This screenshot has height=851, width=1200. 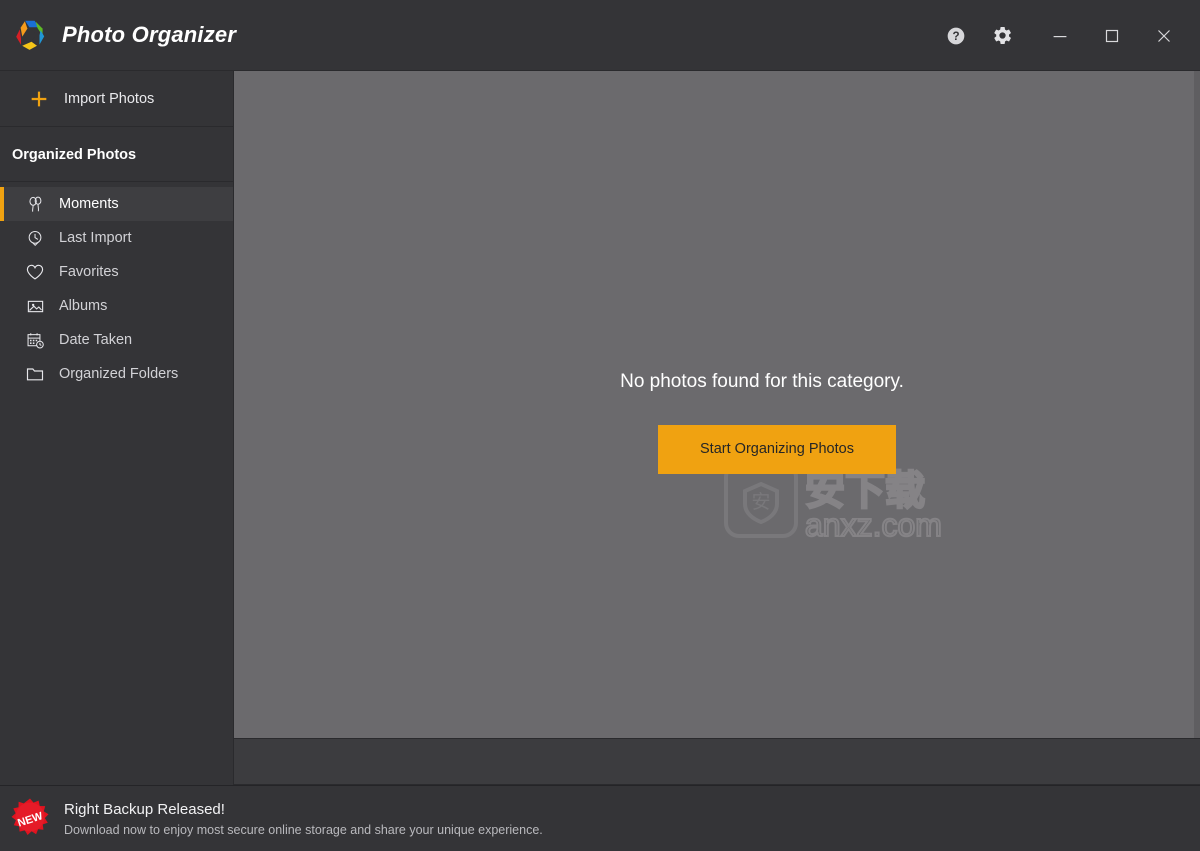 I want to click on maximize-button, so click(x=1112, y=36).